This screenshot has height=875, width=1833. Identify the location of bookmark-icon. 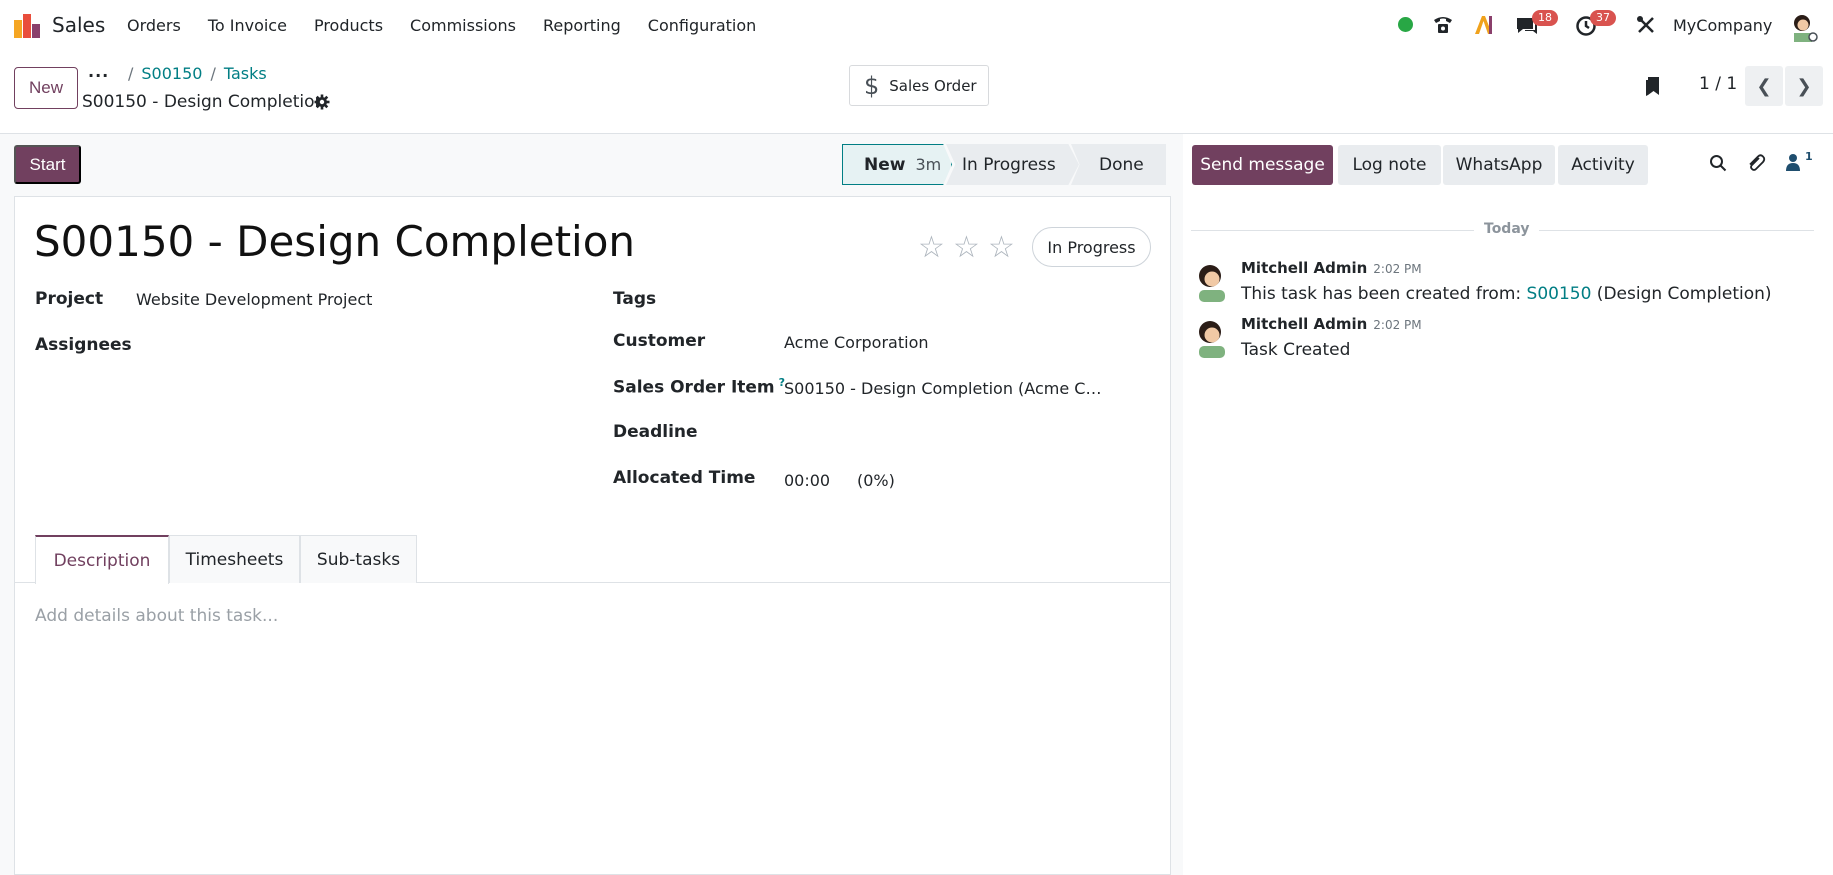
(1653, 86).